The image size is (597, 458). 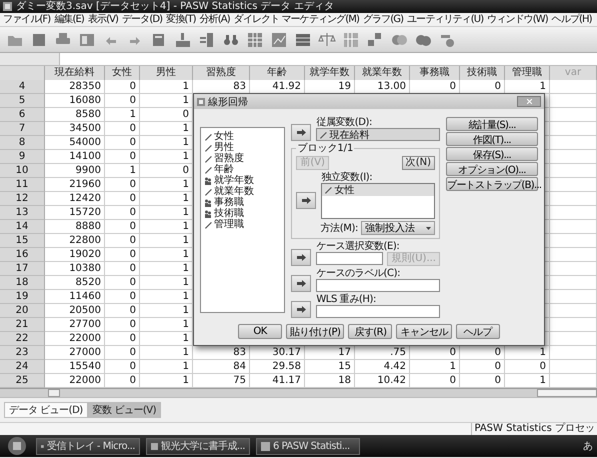 What do you see at coordinates (370, 331) in the screenshot?
I see `dialog-button: 戻す(R)` at bounding box center [370, 331].